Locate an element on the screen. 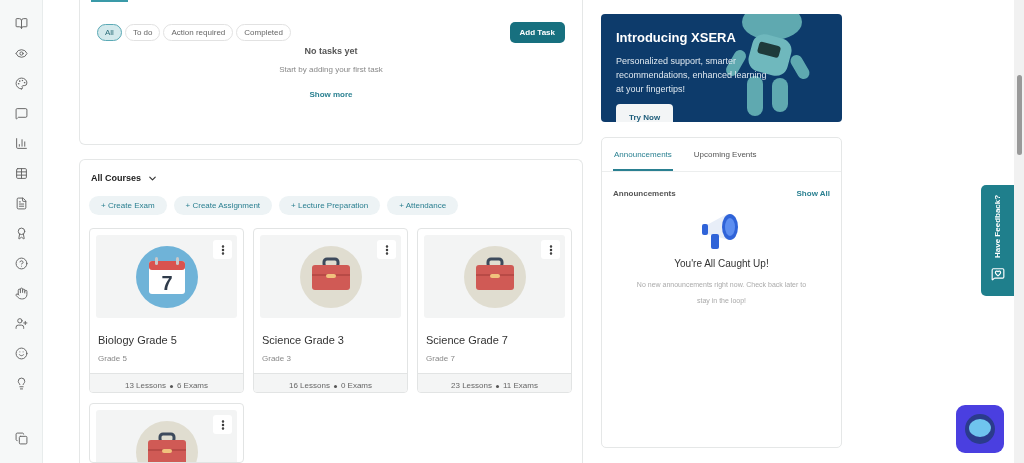 The height and width of the screenshot is (463, 1024). filter-chip: To do is located at coordinates (142, 32).